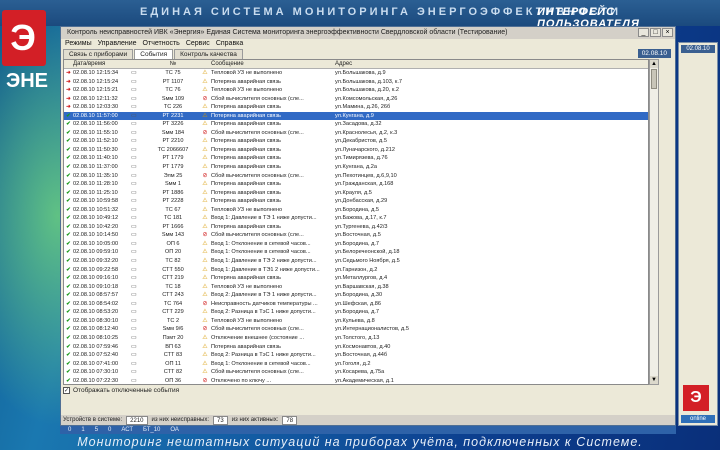 Image resolution: width=720 pixels, height=450 pixels. What do you see at coordinates (491, 64) in the screenshot?
I see `column-address: Адрес` at bounding box center [491, 64].